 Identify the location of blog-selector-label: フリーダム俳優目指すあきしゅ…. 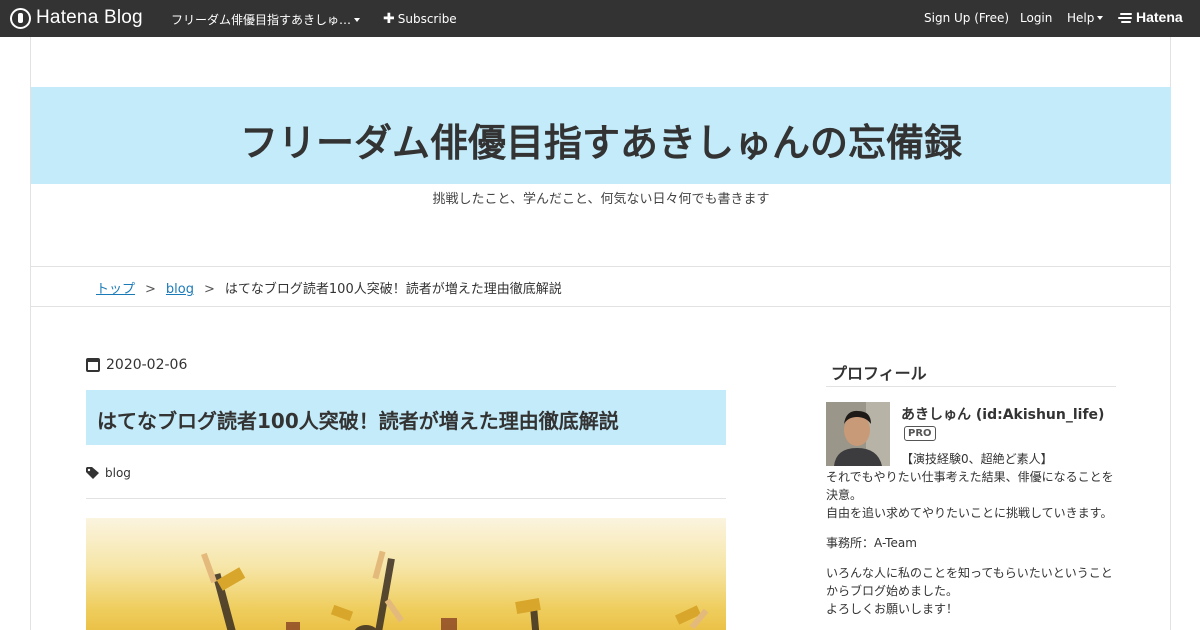
(261, 20).